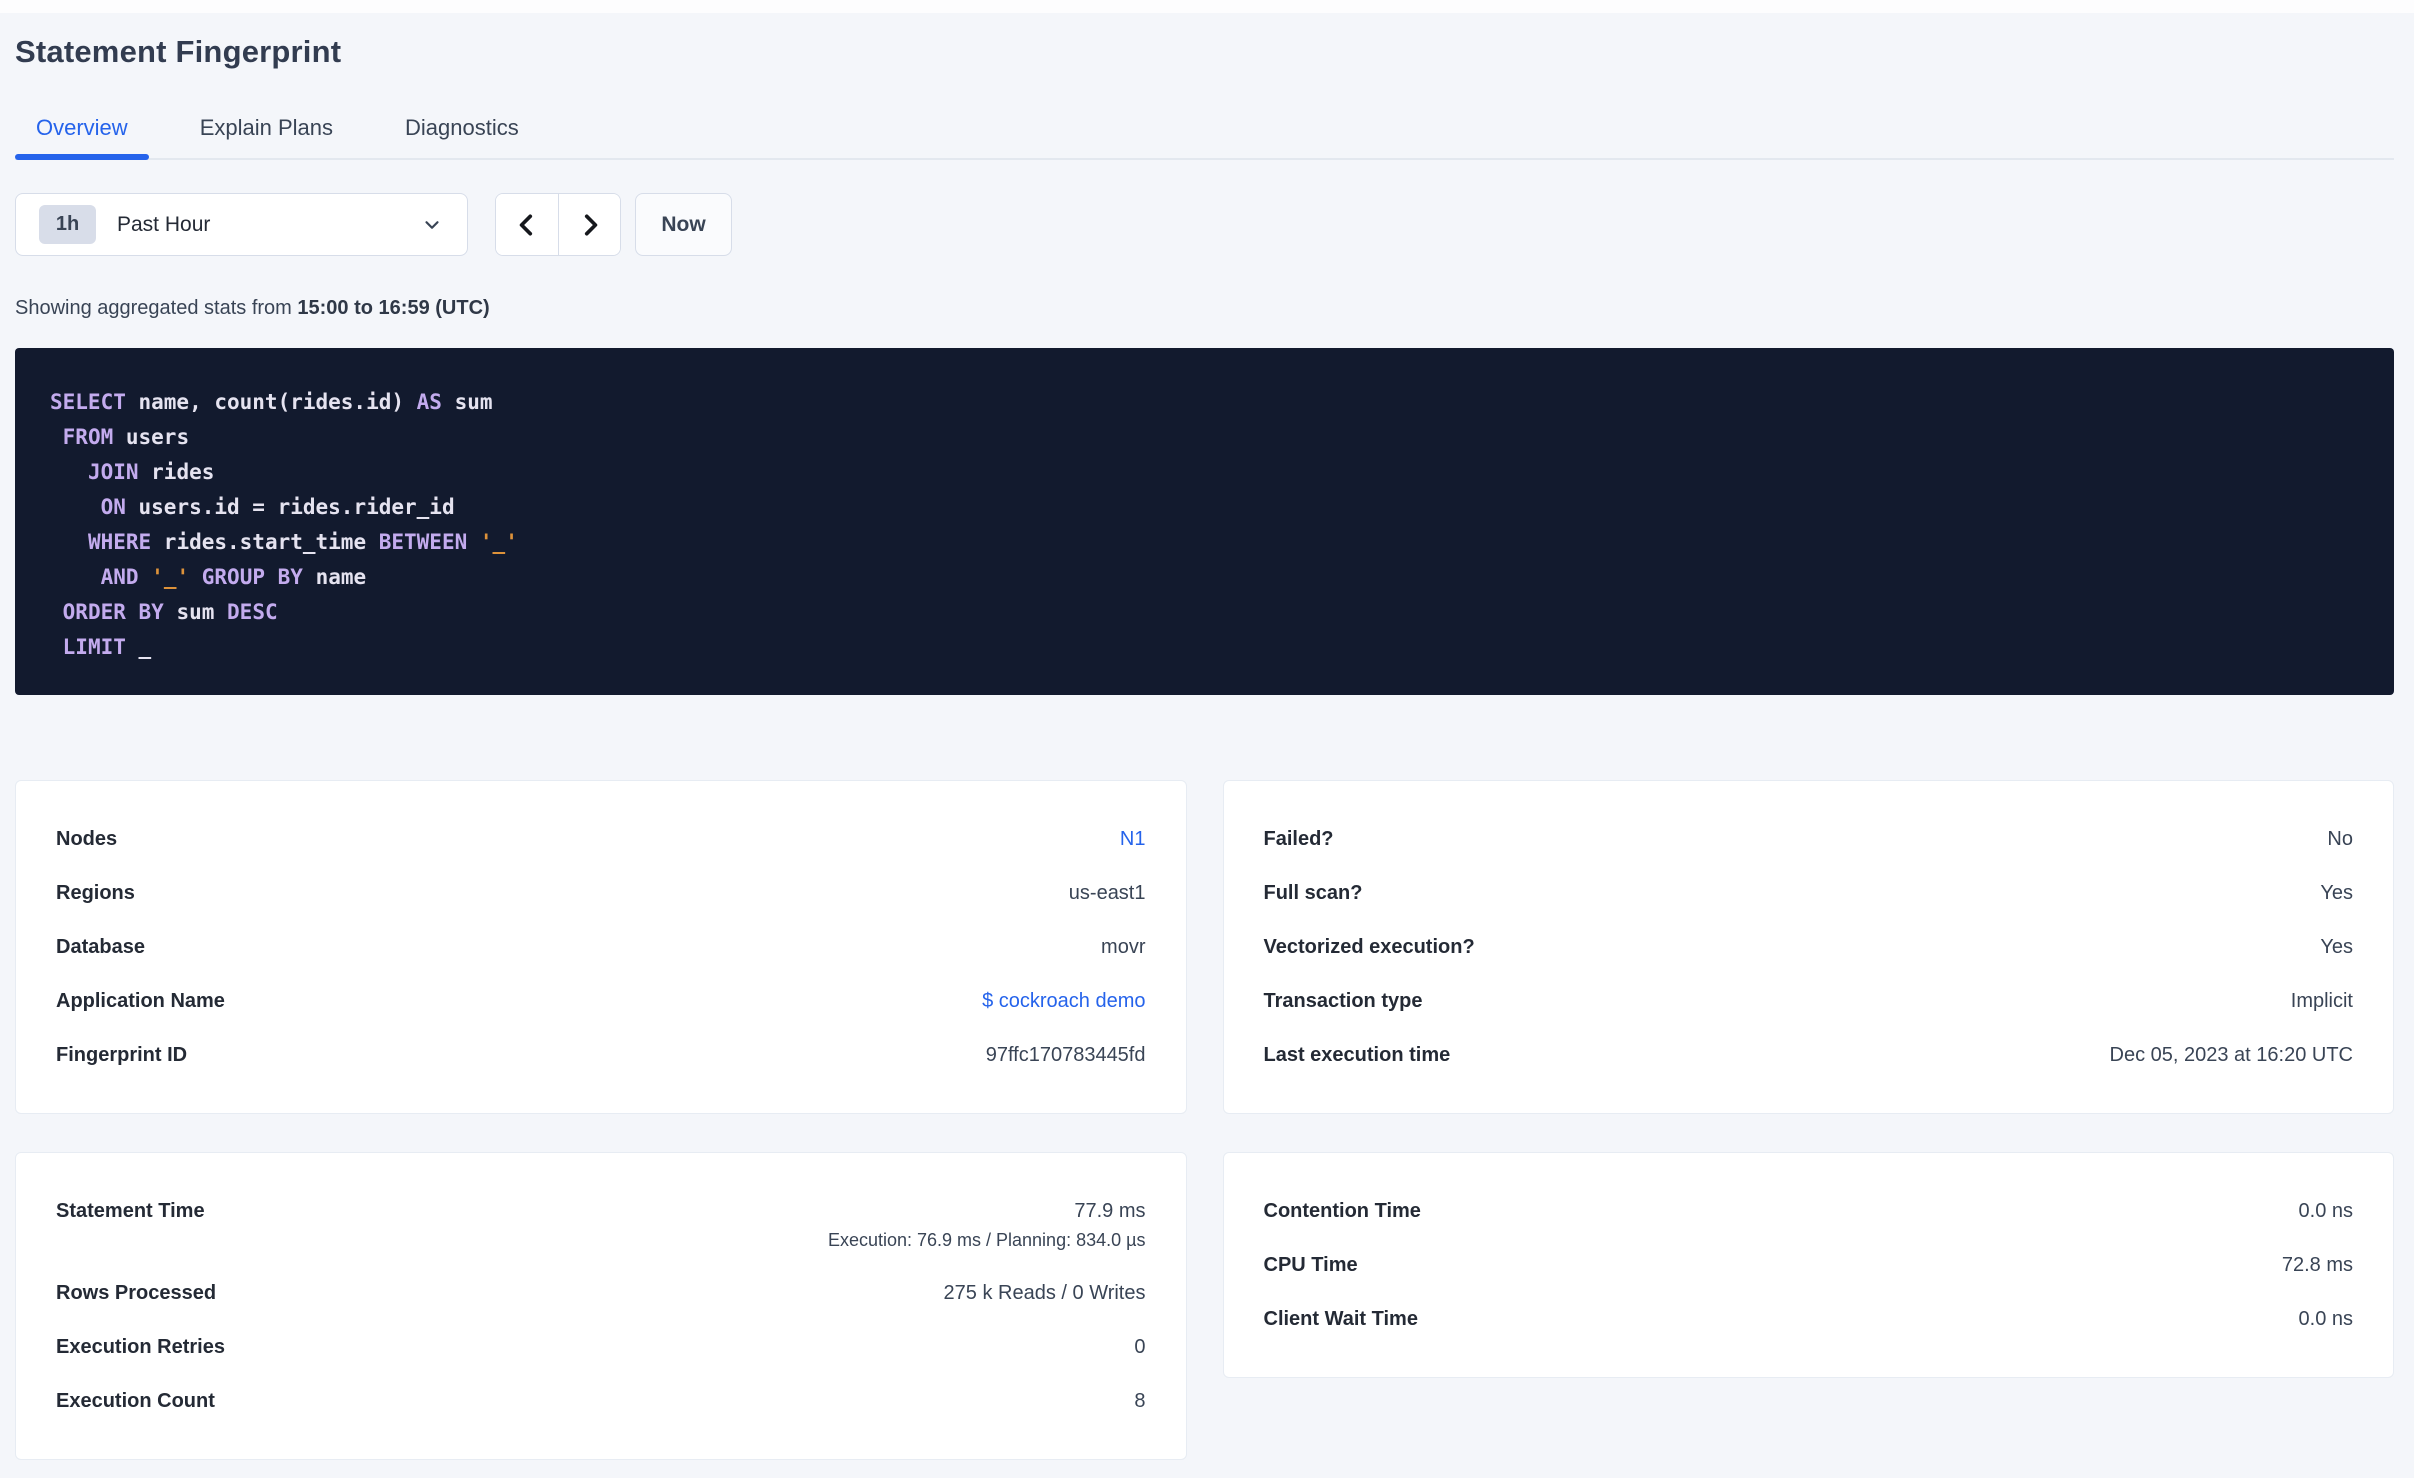 Image resolution: width=2414 pixels, height=1478 pixels. Describe the element at coordinates (601, 1055) in the screenshot. I see `row-fingerprint-id: Fingerprint ID 97ffc170783445fd` at that location.